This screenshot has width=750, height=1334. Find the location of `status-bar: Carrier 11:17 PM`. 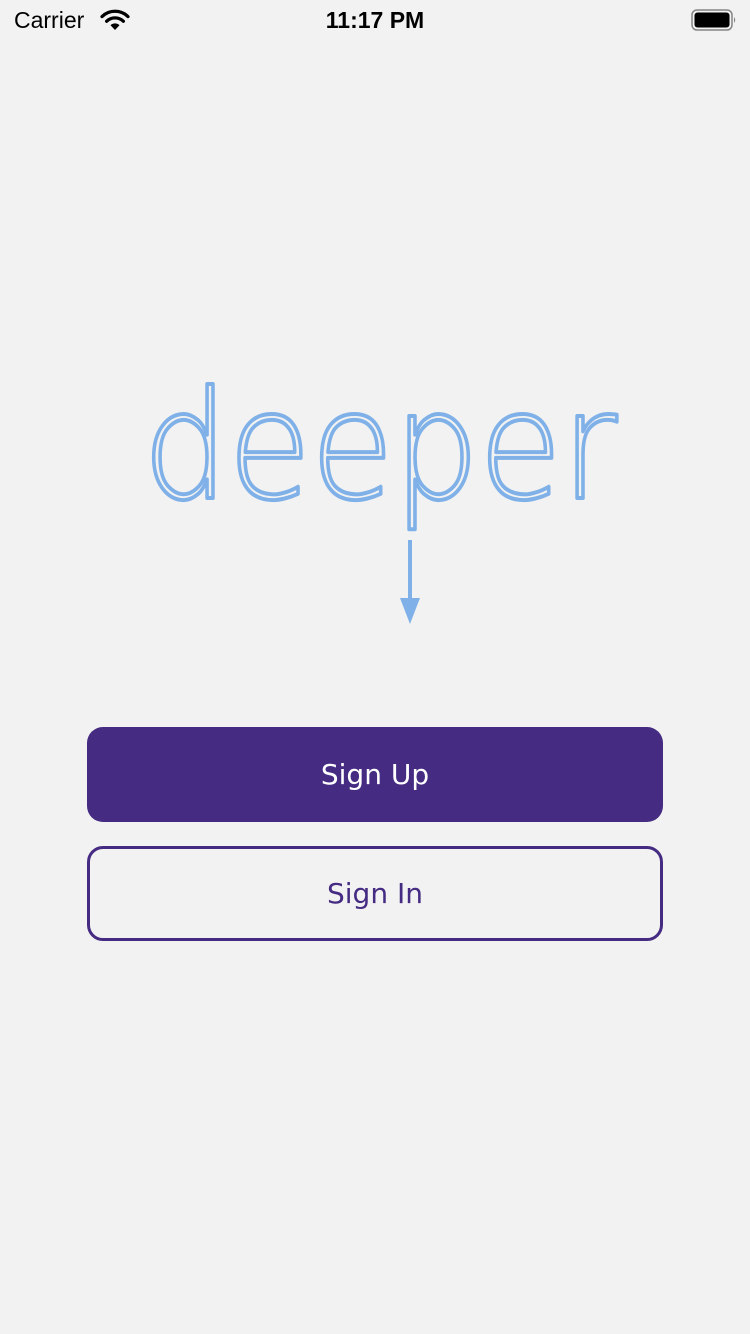

status-bar: Carrier 11:17 PM is located at coordinates (375, 20).